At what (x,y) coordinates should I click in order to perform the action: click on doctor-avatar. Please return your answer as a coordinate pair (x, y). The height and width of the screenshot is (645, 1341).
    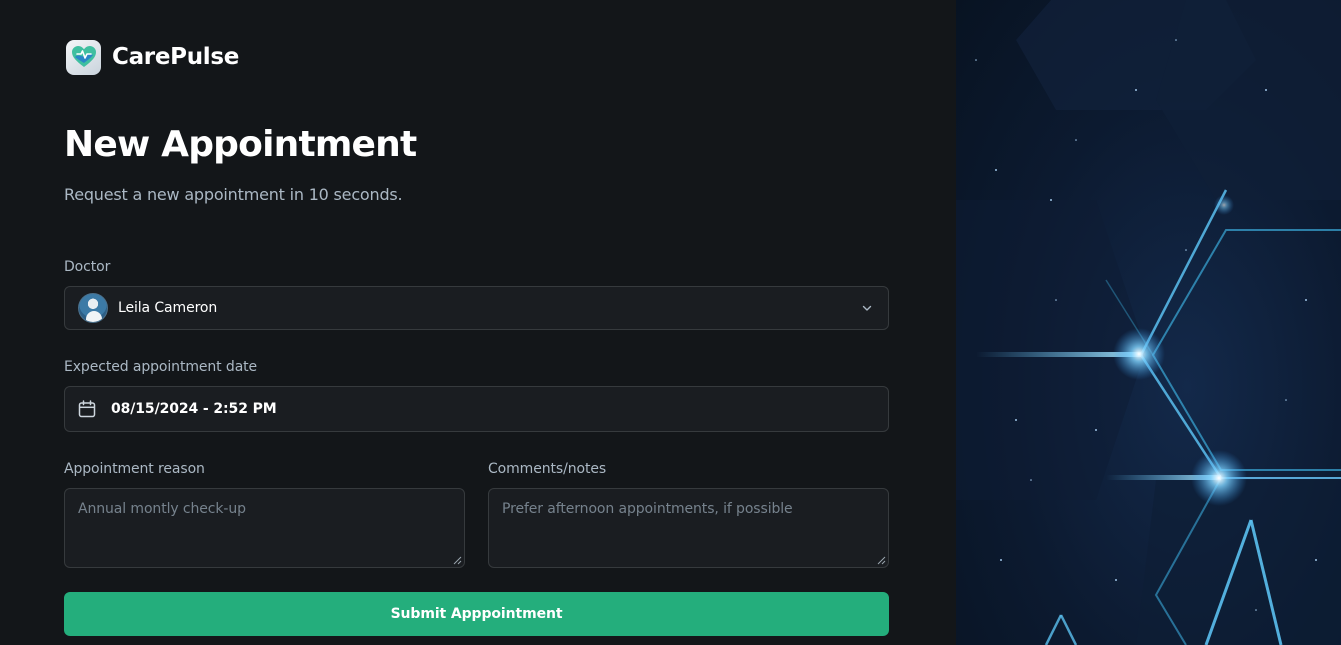
    Looking at the image, I should click on (93, 308).